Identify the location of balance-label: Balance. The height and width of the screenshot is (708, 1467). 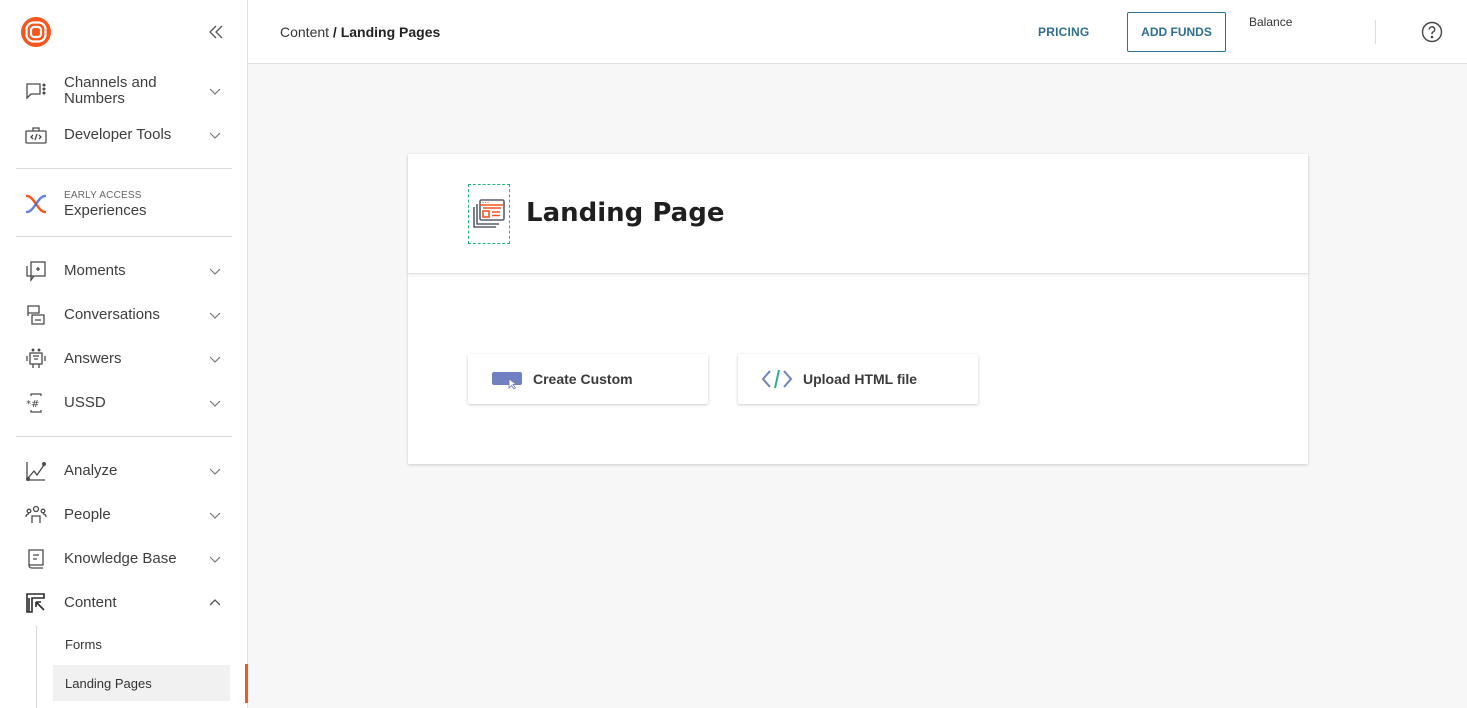
(1271, 22).